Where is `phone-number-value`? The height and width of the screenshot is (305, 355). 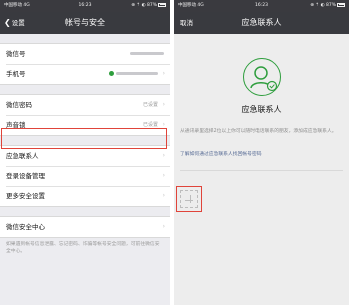 phone-number-value is located at coordinates (133, 74).